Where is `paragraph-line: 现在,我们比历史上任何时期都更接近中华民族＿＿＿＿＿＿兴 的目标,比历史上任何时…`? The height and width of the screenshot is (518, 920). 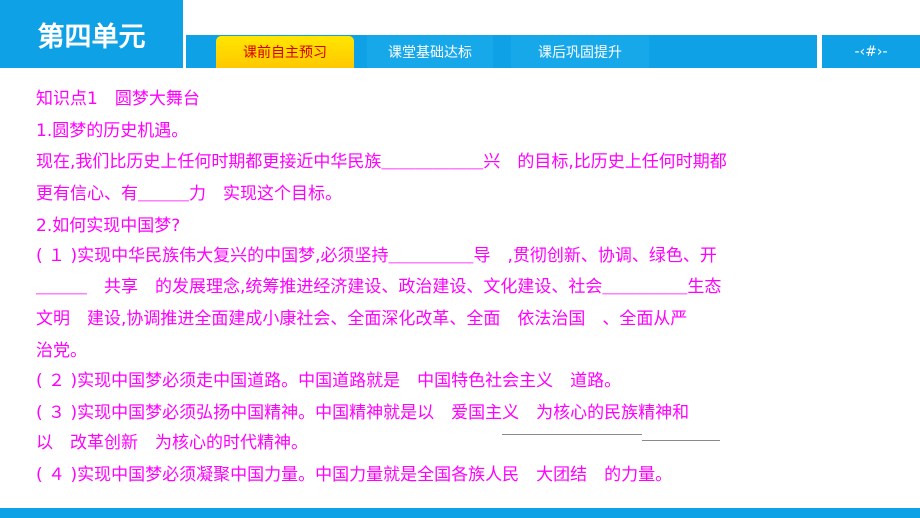
paragraph-line: 现在,我们比历史上任何时期都更接近中华民族＿＿＿＿＿＿兴 的目标,比历史上任何时… is located at coordinates (381, 162).